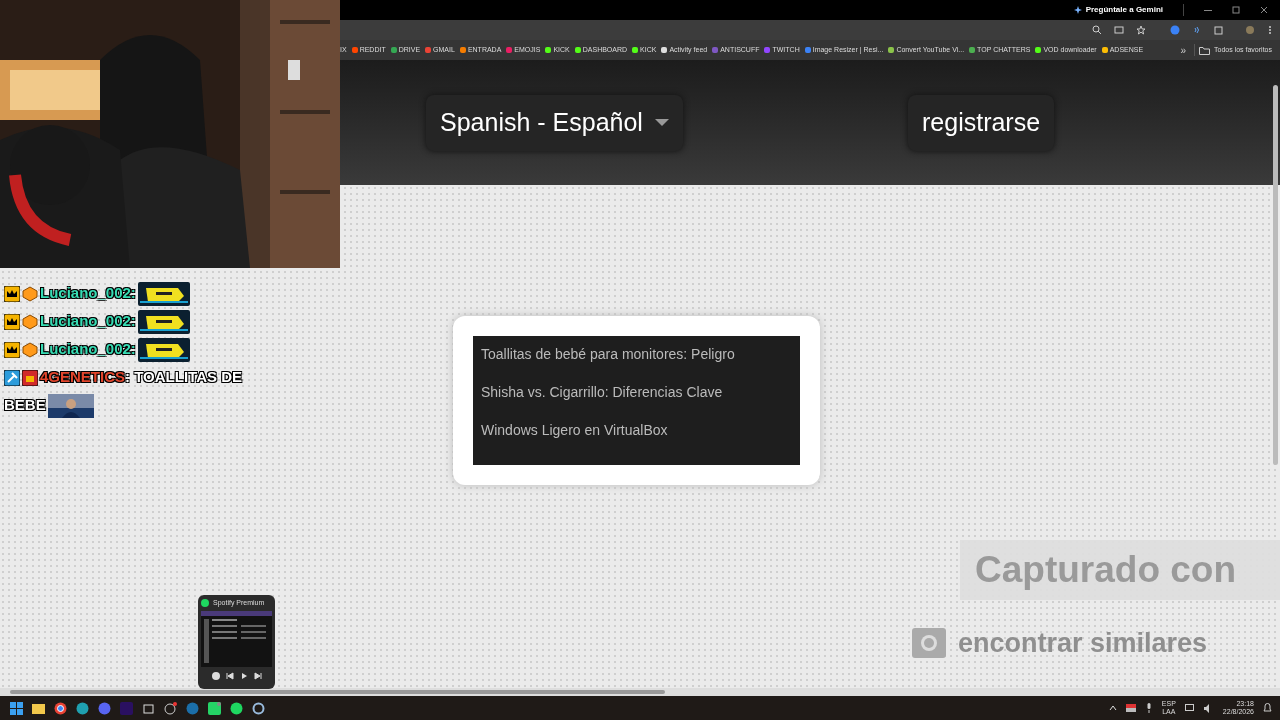 This screenshot has width=1280, height=720. What do you see at coordinates (12, 378) in the screenshot?
I see `hammer-badge-icon` at bounding box center [12, 378].